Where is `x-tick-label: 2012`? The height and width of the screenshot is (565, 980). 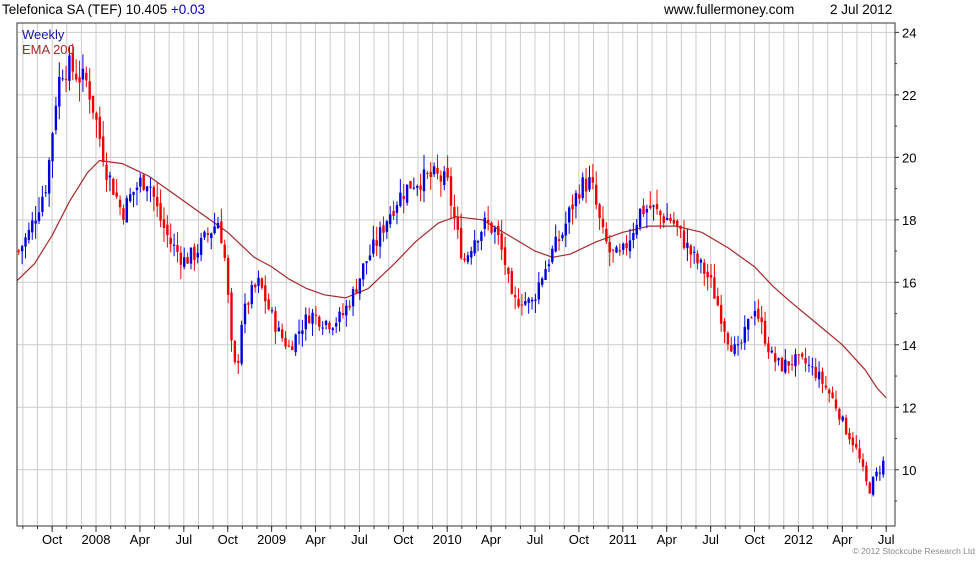 x-tick-label: 2012 is located at coordinates (798, 539).